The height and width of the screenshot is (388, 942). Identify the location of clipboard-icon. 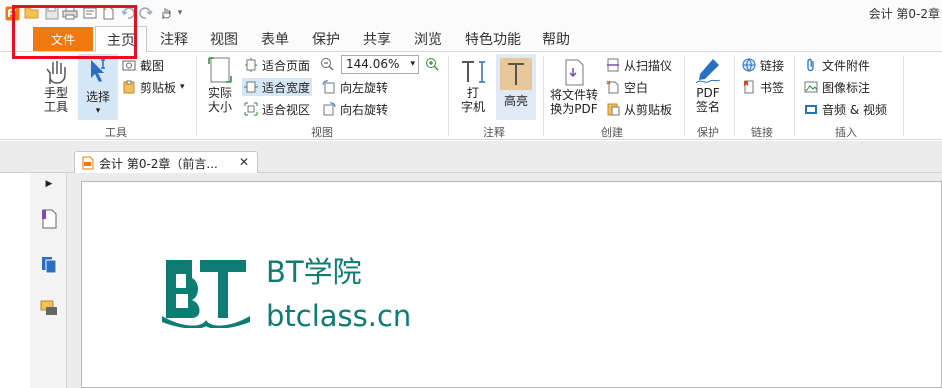
(129, 87).